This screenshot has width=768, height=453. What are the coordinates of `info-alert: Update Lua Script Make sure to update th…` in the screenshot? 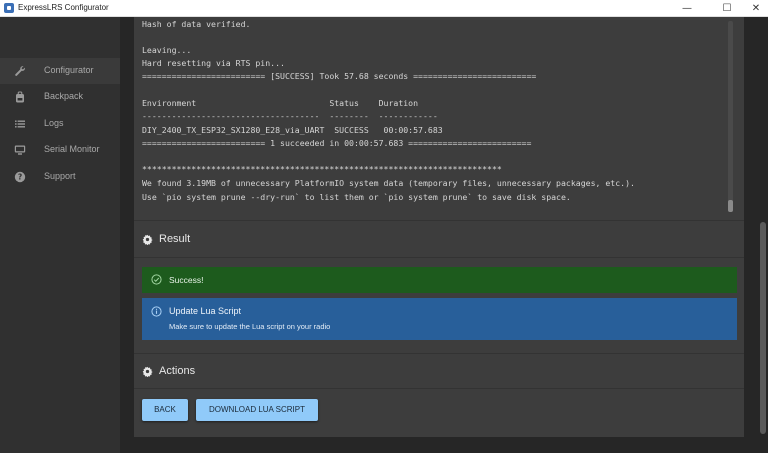 It's located at (439, 319).